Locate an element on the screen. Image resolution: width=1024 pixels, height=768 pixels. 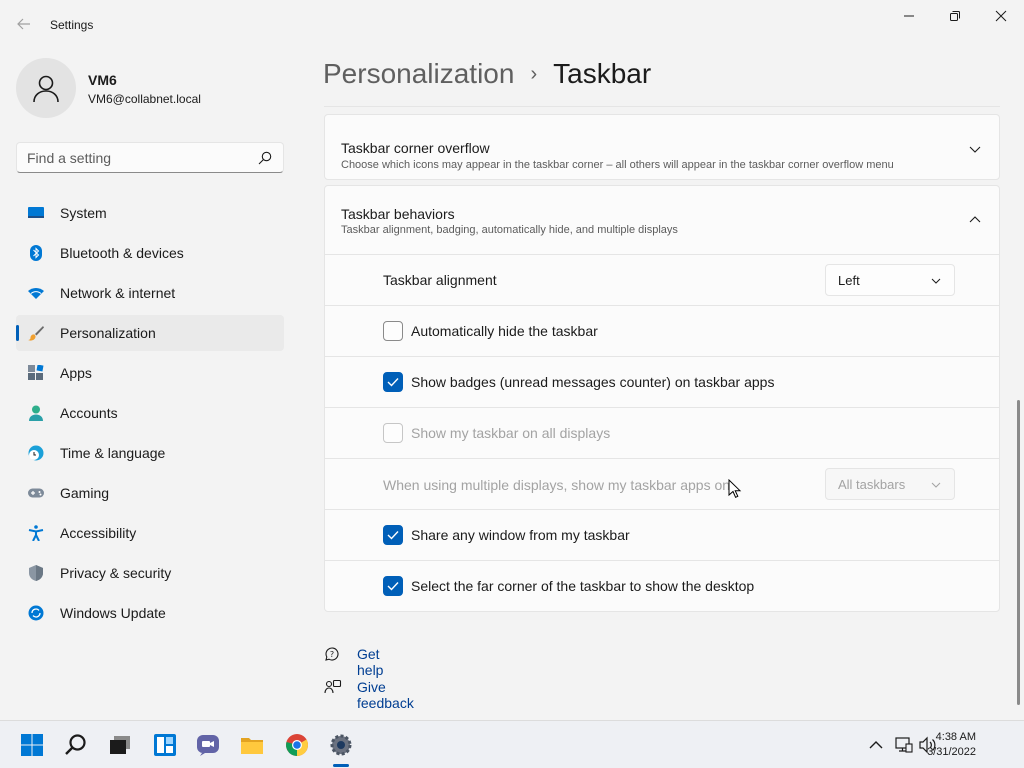
sidebar-item-label: Time & language is located at coordinates (113, 453).